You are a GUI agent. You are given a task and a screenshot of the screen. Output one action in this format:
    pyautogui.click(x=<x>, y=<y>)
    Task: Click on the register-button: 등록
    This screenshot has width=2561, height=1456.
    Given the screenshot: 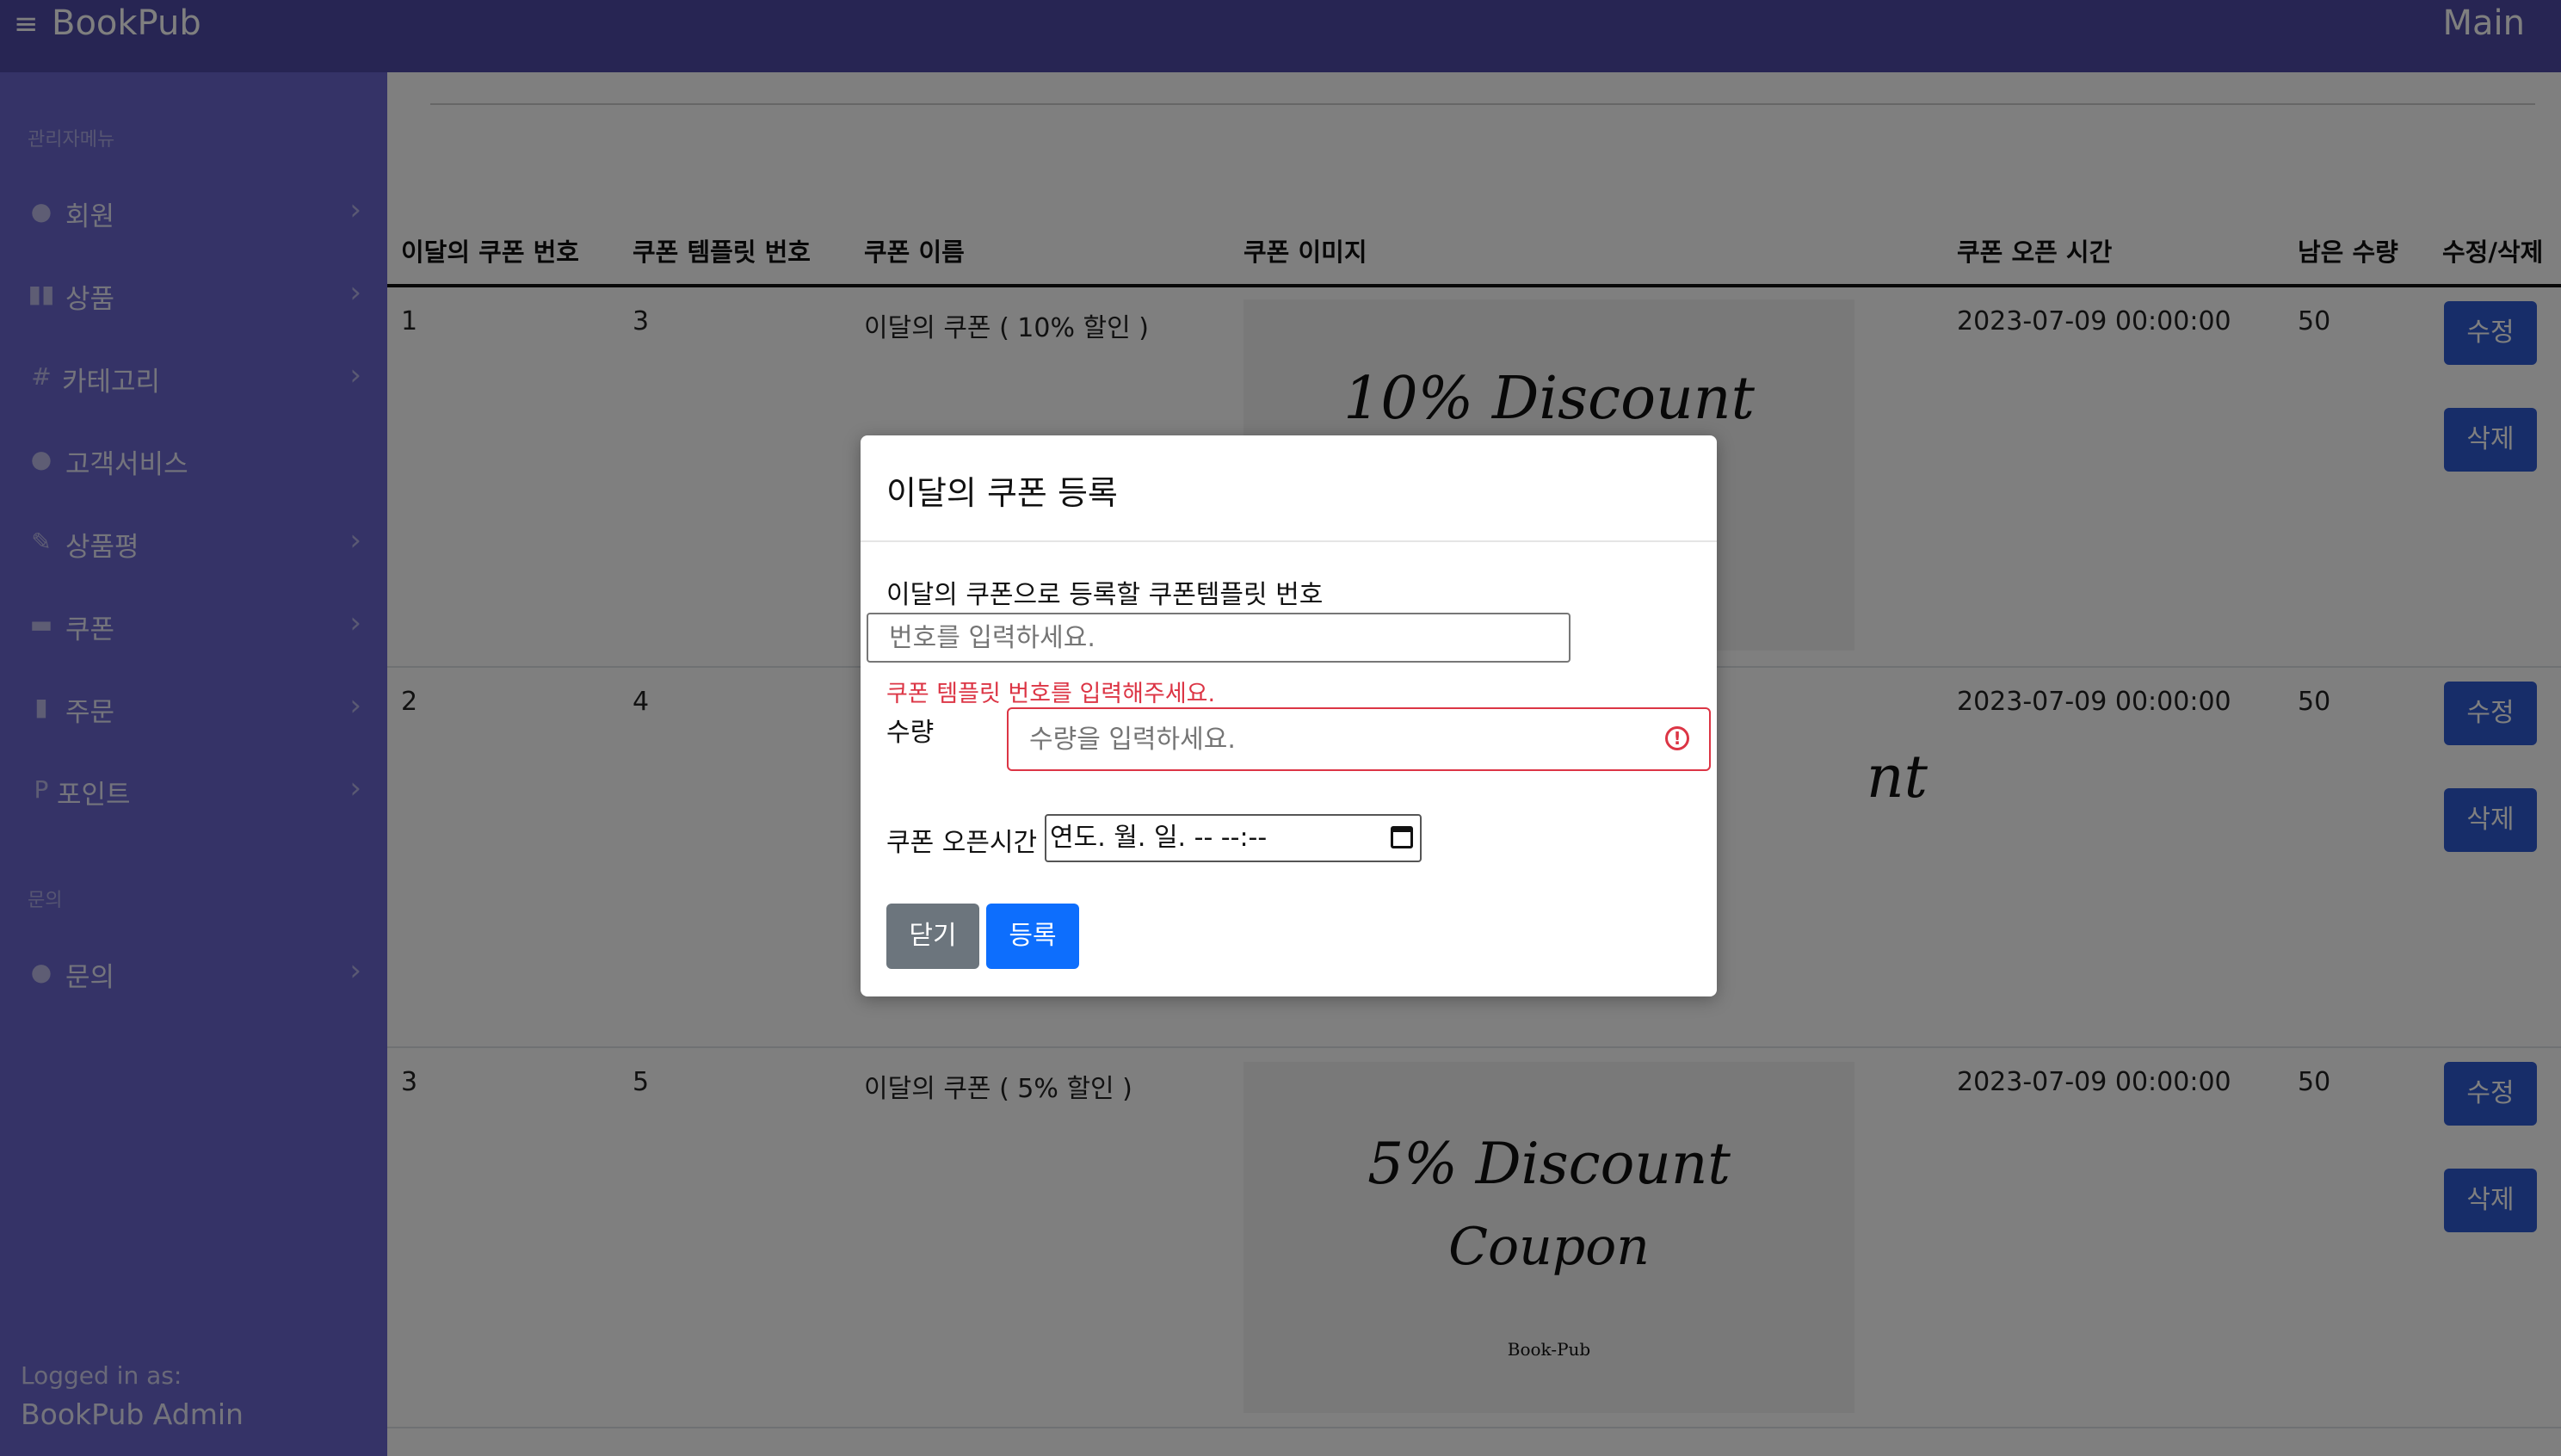 What is the action you would take?
    pyautogui.click(x=1032, y=936)
    